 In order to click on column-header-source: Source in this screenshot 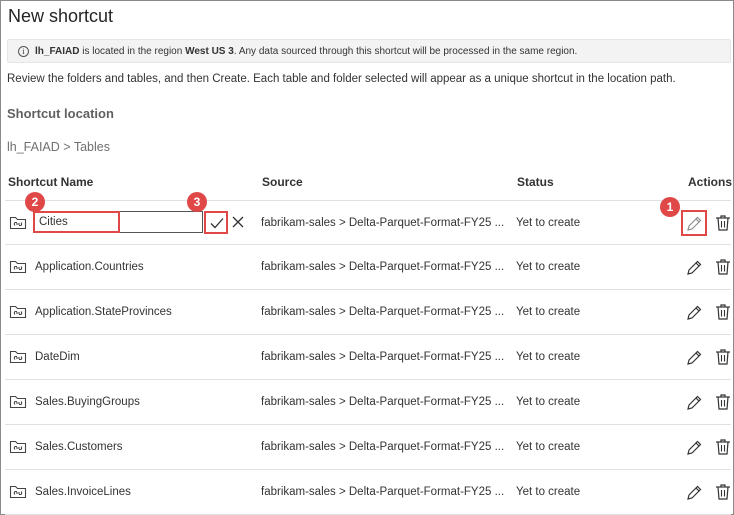, I will do `click(282, 182)`.